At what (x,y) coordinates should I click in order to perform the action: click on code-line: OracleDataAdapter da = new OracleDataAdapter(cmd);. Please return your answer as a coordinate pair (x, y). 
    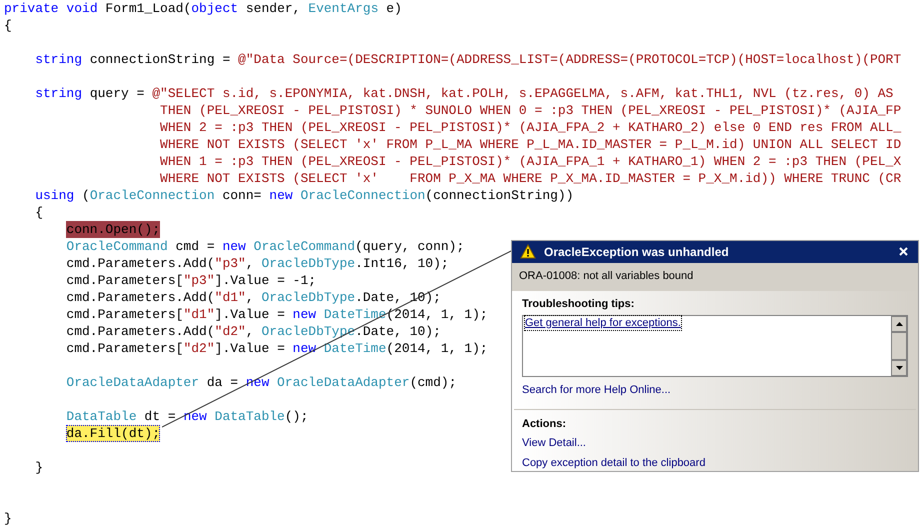
    Looking at the image, I should click on (261, 382).